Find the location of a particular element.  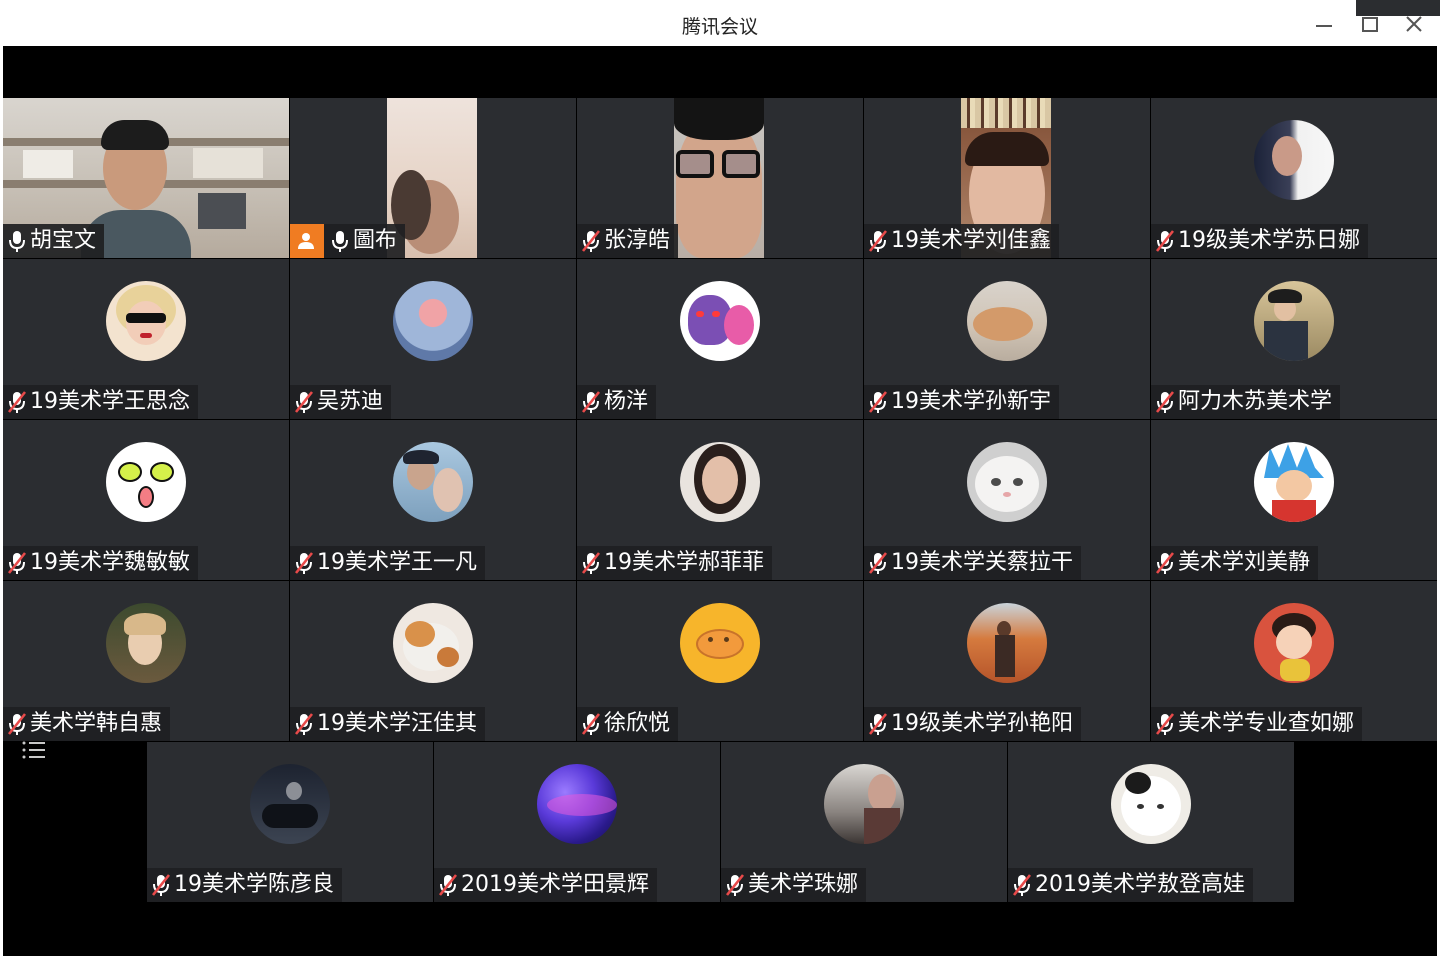

participant-tile: 阿力木苏美术学 is located at coordinates (1294, 339).